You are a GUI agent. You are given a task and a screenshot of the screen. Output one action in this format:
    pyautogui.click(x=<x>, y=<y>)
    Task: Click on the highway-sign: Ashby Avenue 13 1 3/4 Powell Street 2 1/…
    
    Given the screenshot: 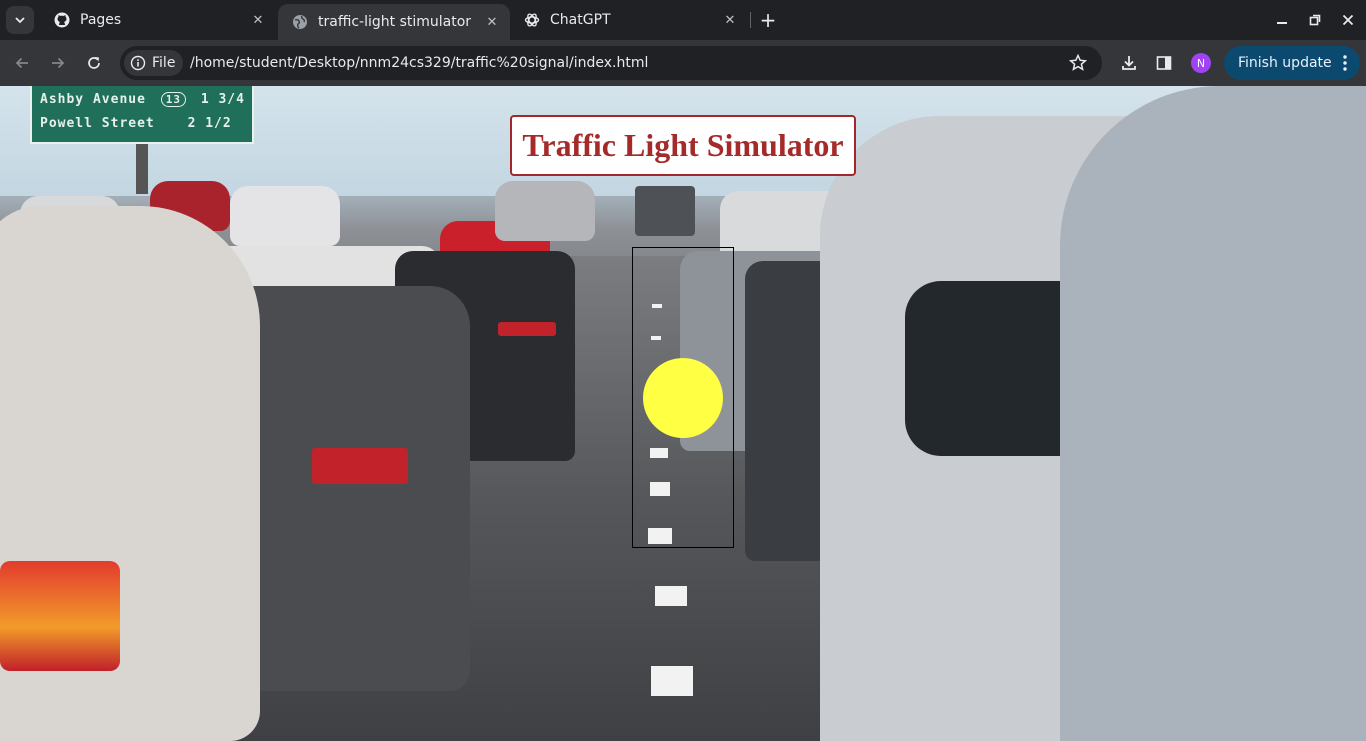 What is the action you would take?
    pyautogui.click(x=142, y=115)
    